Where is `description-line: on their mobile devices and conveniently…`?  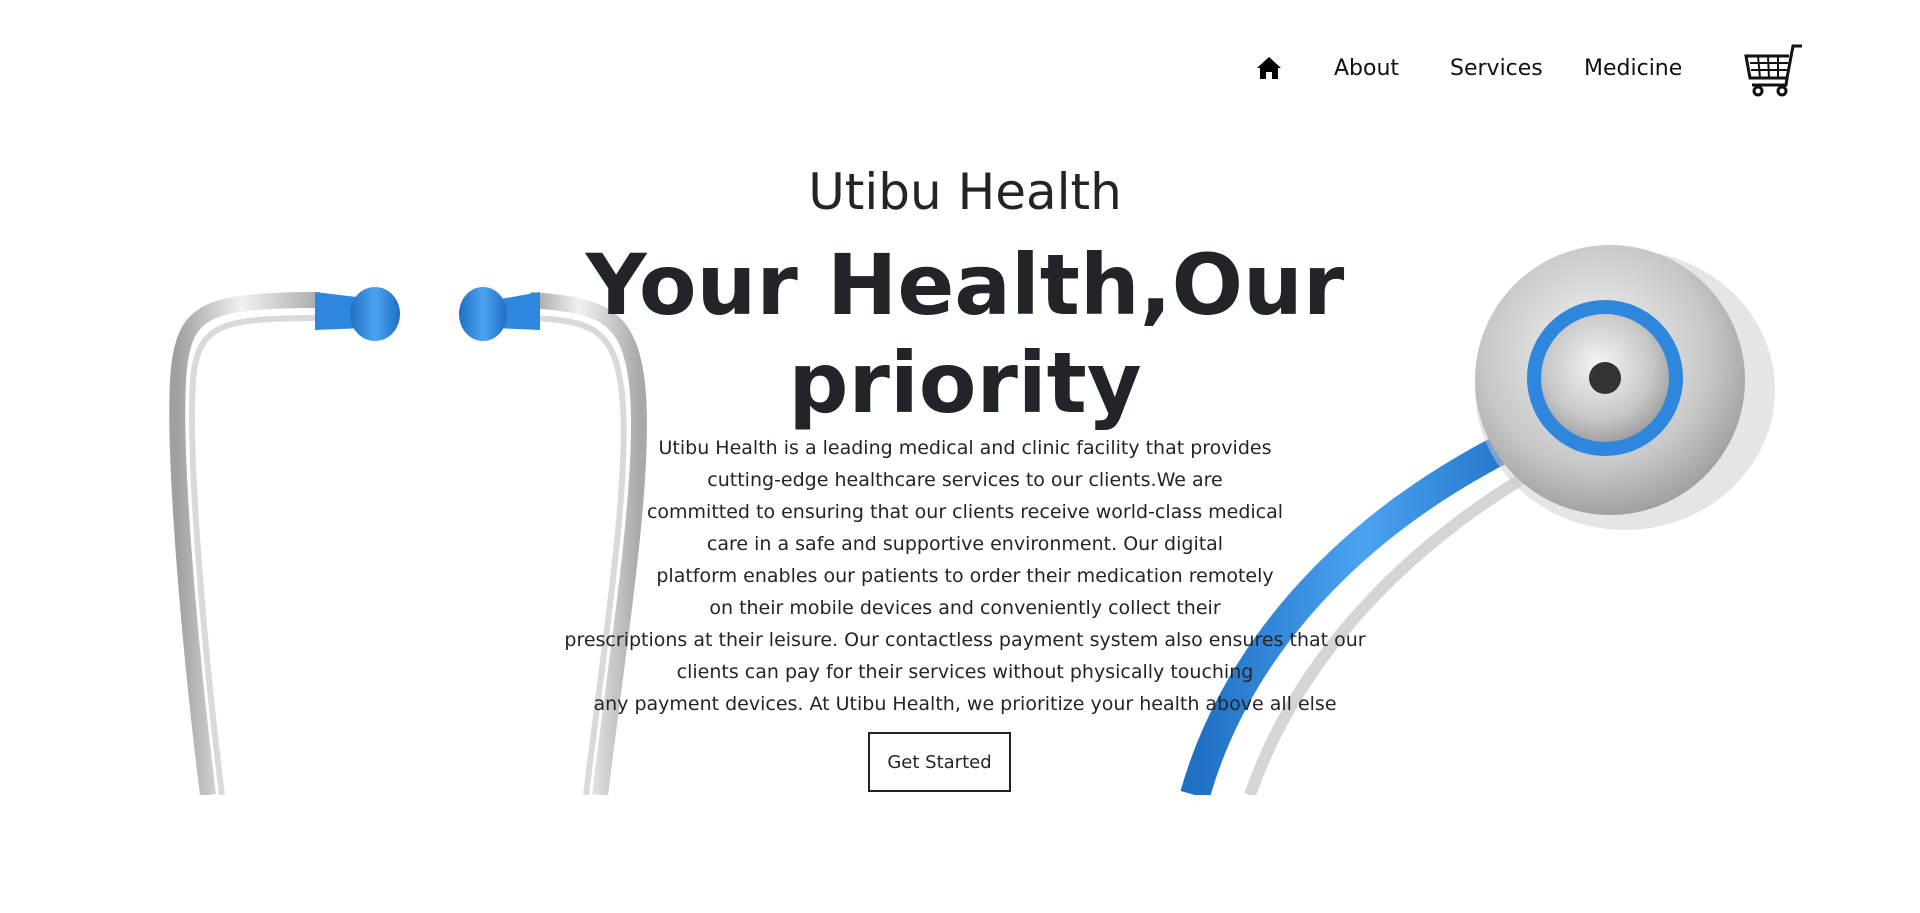 description-line: on their mobile devices and conveniently… is located at coordinates (965, 608).